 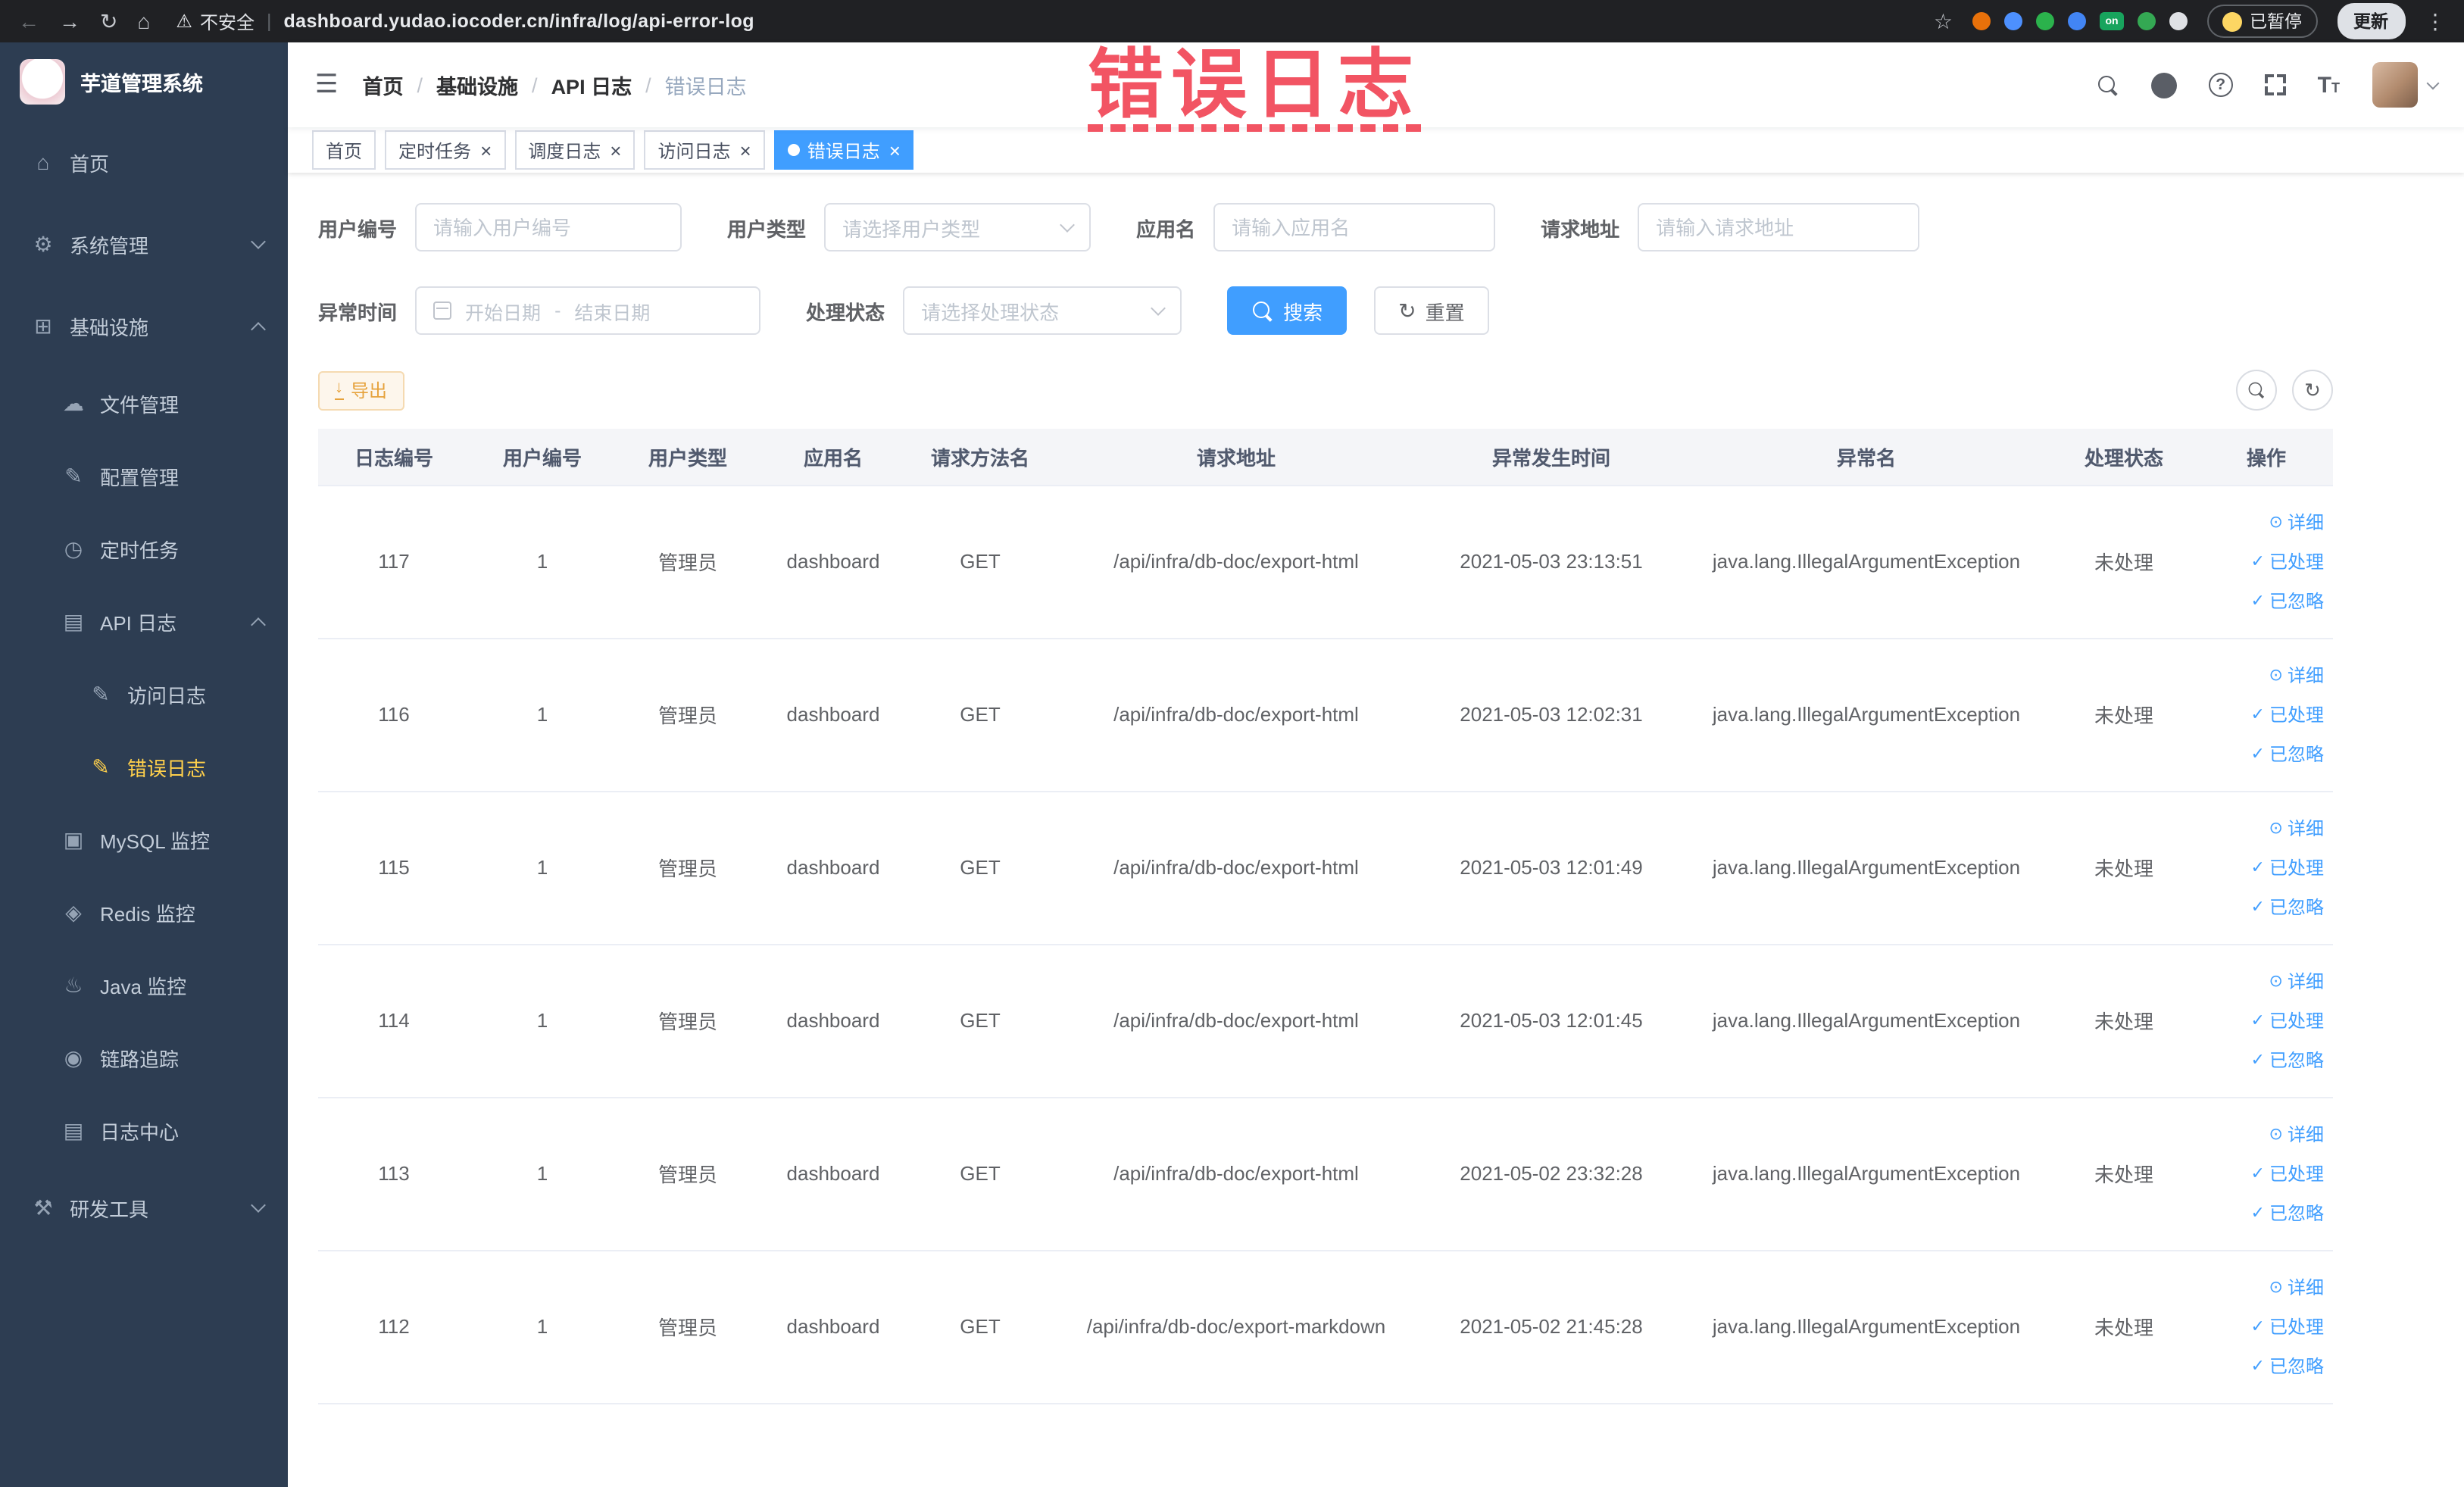 I want to click on logcenter-icon: ▤, so click(x=73, y=1129).